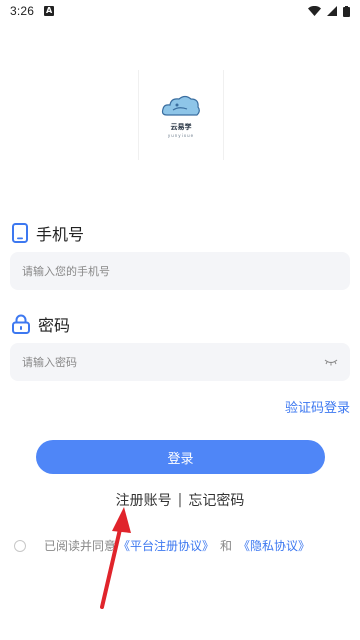 Image resolution: width=360 pixels, height=640 pixels. I want to click on phone-label: 手机号, so click(60, 234).